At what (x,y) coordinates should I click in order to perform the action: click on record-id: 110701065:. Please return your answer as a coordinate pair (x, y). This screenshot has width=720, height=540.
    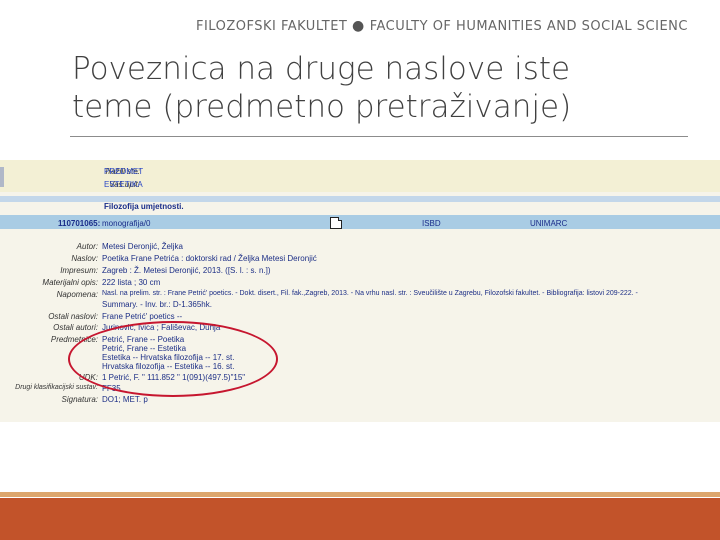
    Looking at the image, I should click on (79, 223).